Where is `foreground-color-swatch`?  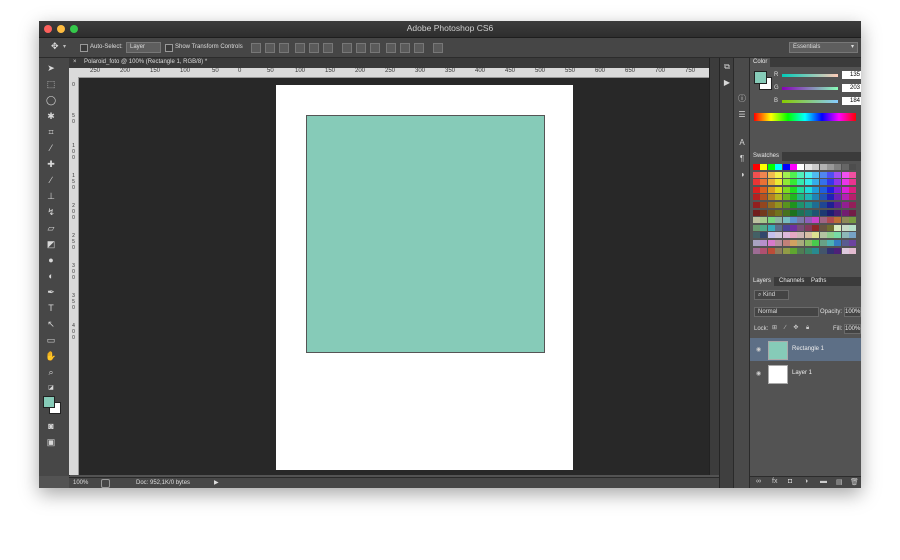 foreground-color-swatch is located at coordinates (49, 402).